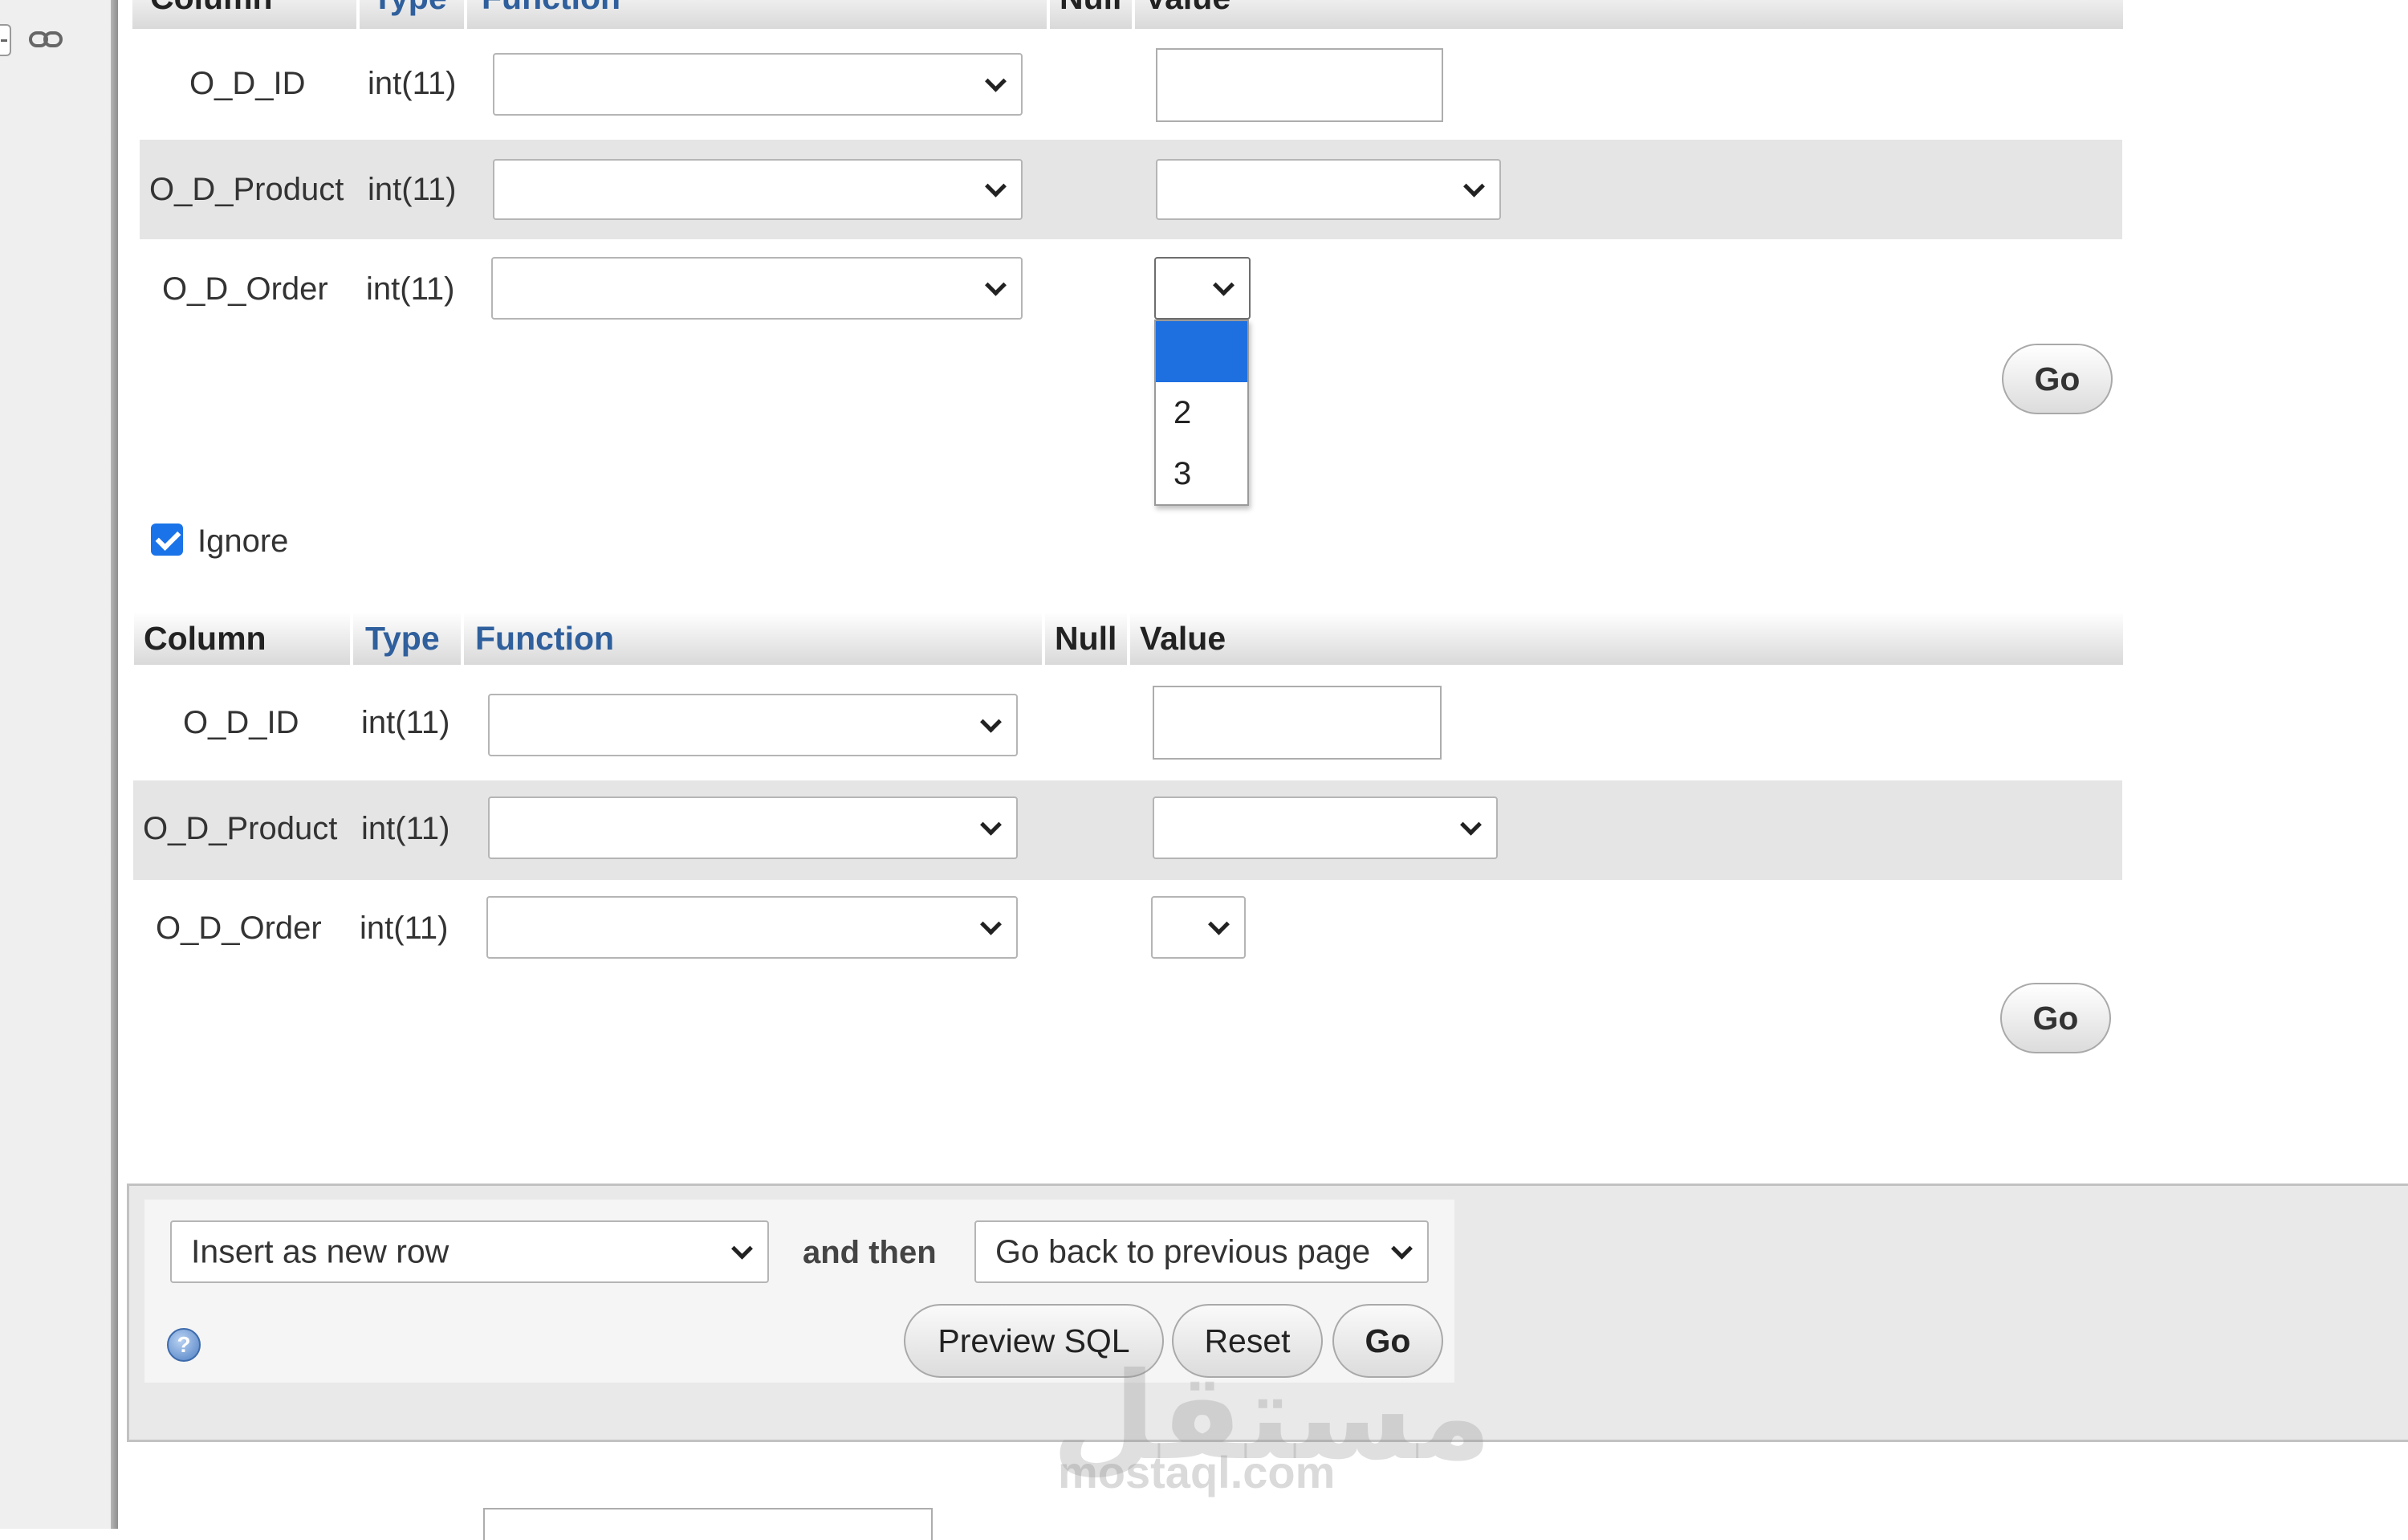  What do you see at coordinates (1201, 473) in the screenshot?
I see `dropdown-option: 3` at bounding box center [1201, 473].